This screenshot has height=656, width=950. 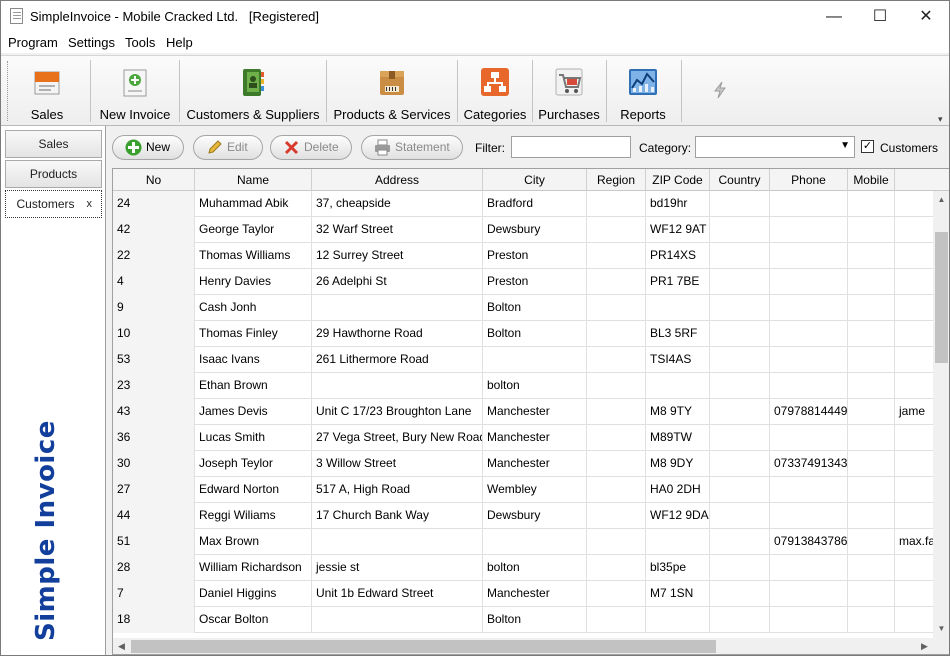 What do you see at coordinates (90, 204) in the screenshot?
I see `tab-close-icon: x` at bounding box center [90, 204].